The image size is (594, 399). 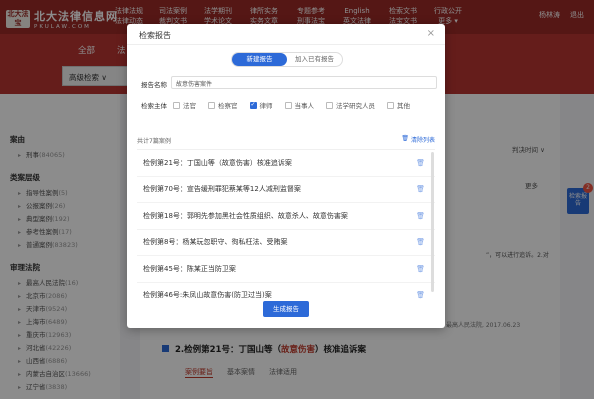 I want to click on case-list-item: 检例第45号：陈某正当防卫案 🗑, so click(x=286, y=269).